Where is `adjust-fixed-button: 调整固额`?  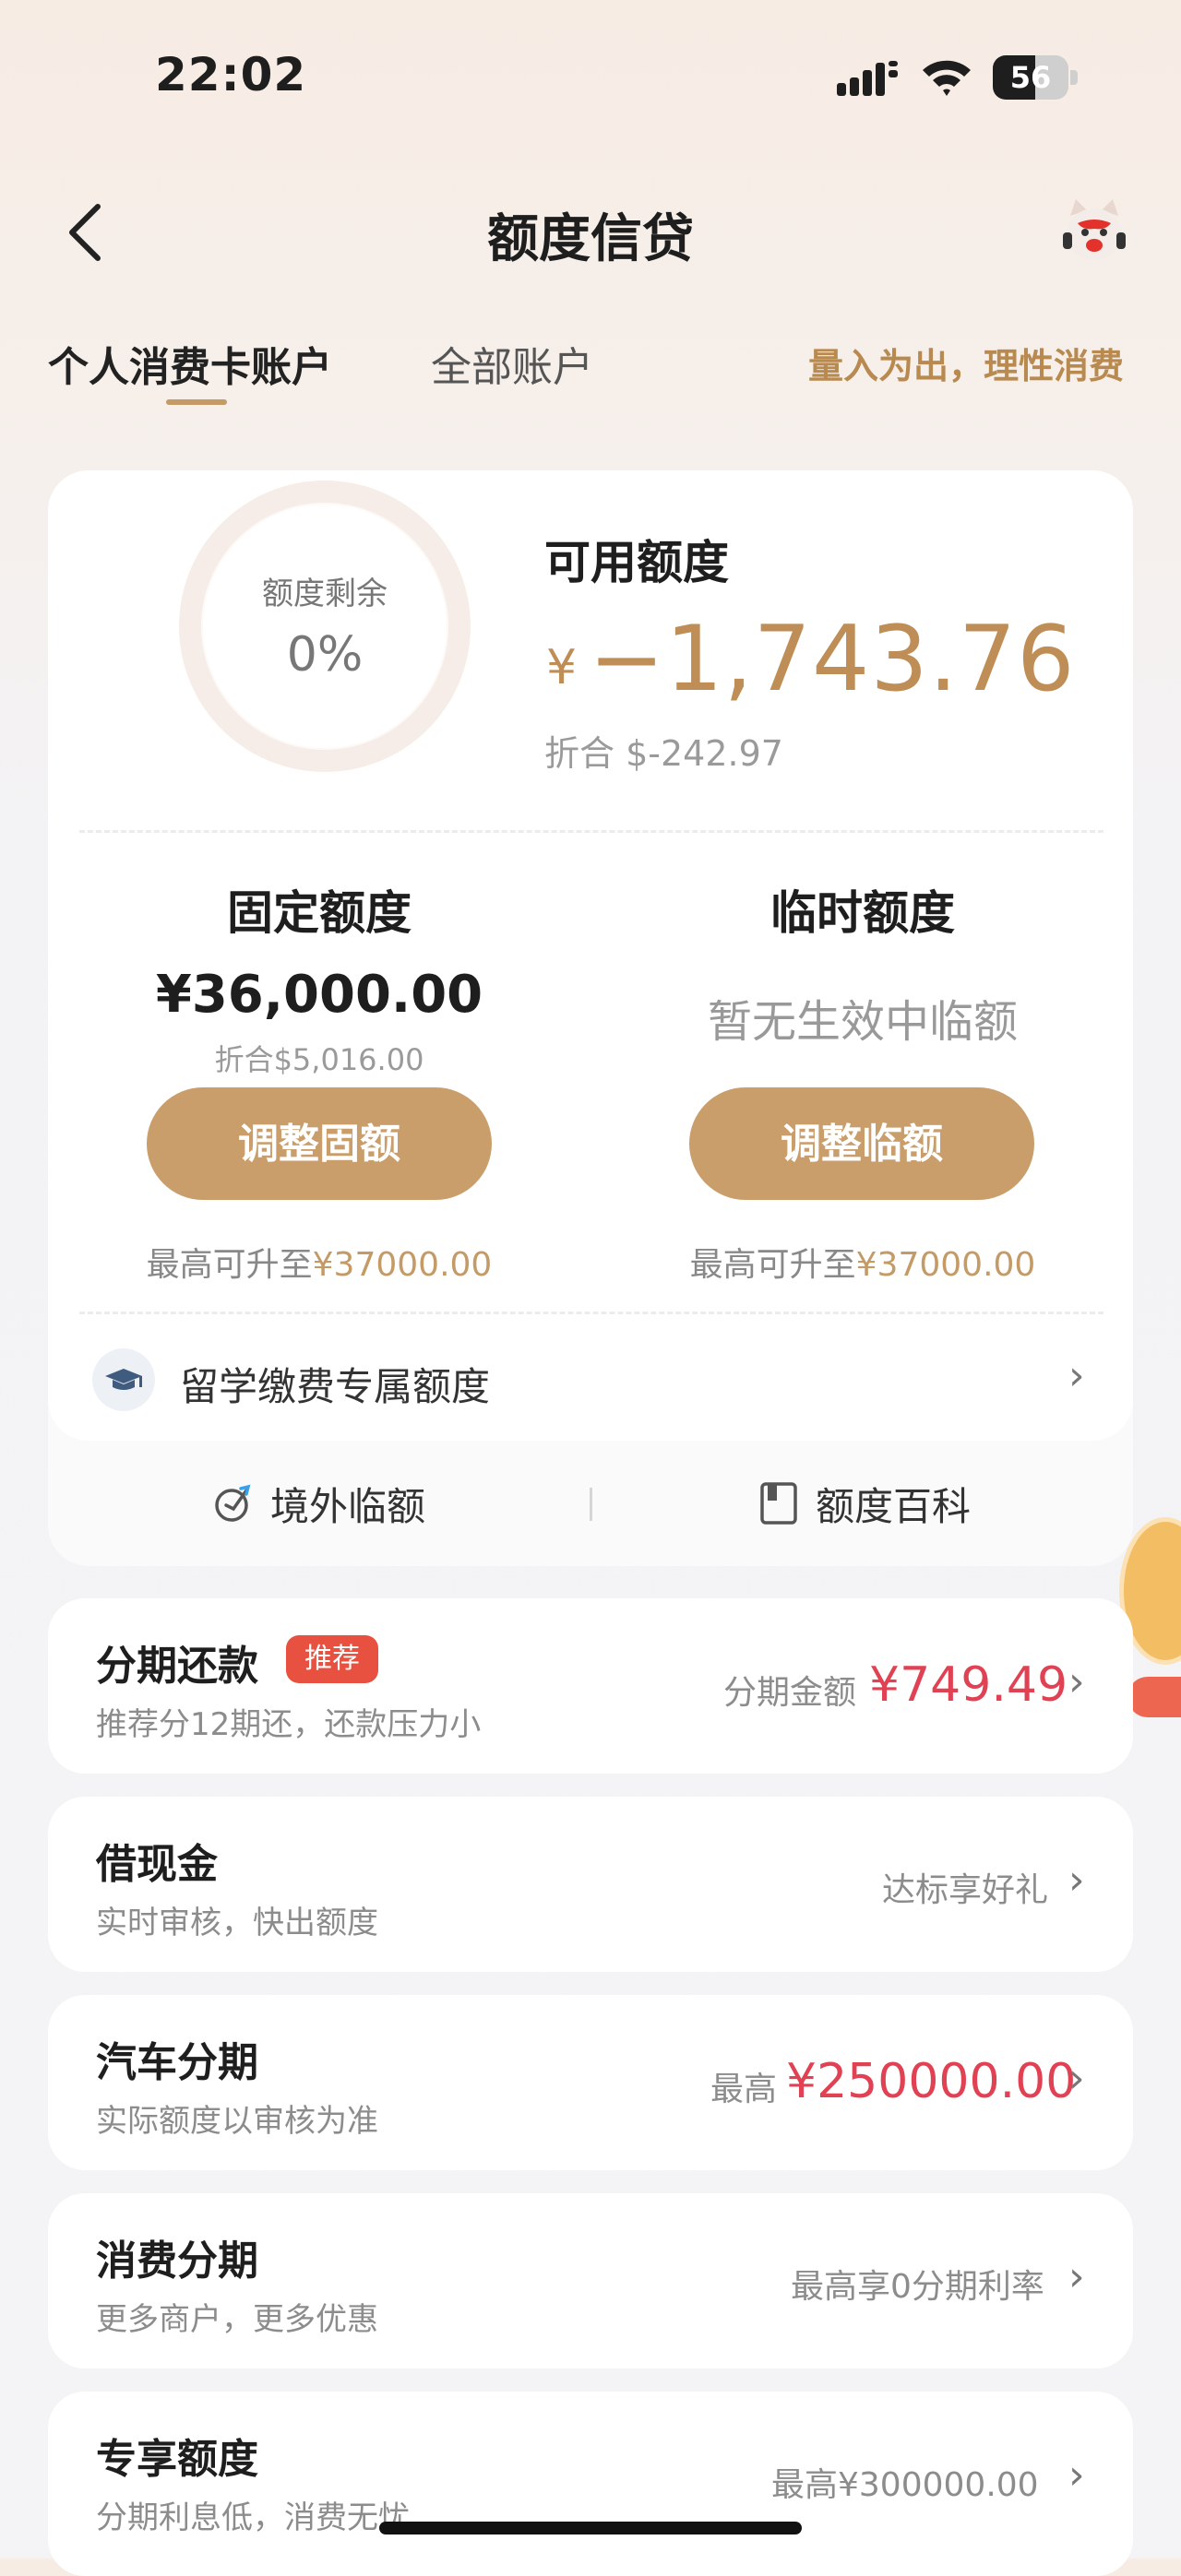 adjust-fixed-button: 调整固额 is located at coordinates (319, 1143).